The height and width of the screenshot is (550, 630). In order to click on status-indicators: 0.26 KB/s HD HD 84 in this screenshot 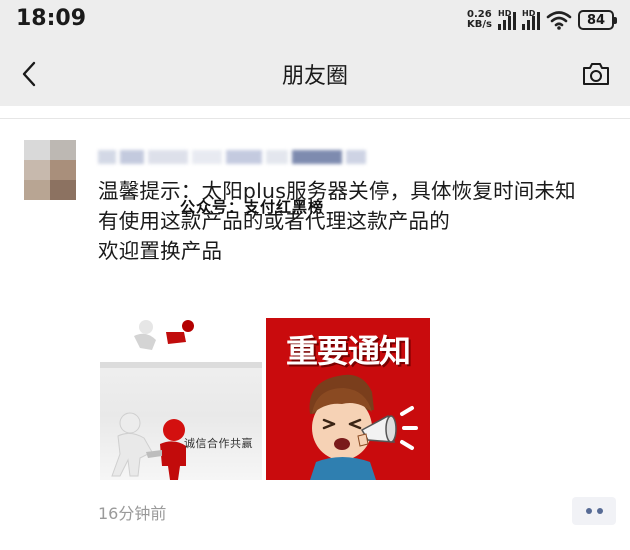, I will do `click(542, 20)`.